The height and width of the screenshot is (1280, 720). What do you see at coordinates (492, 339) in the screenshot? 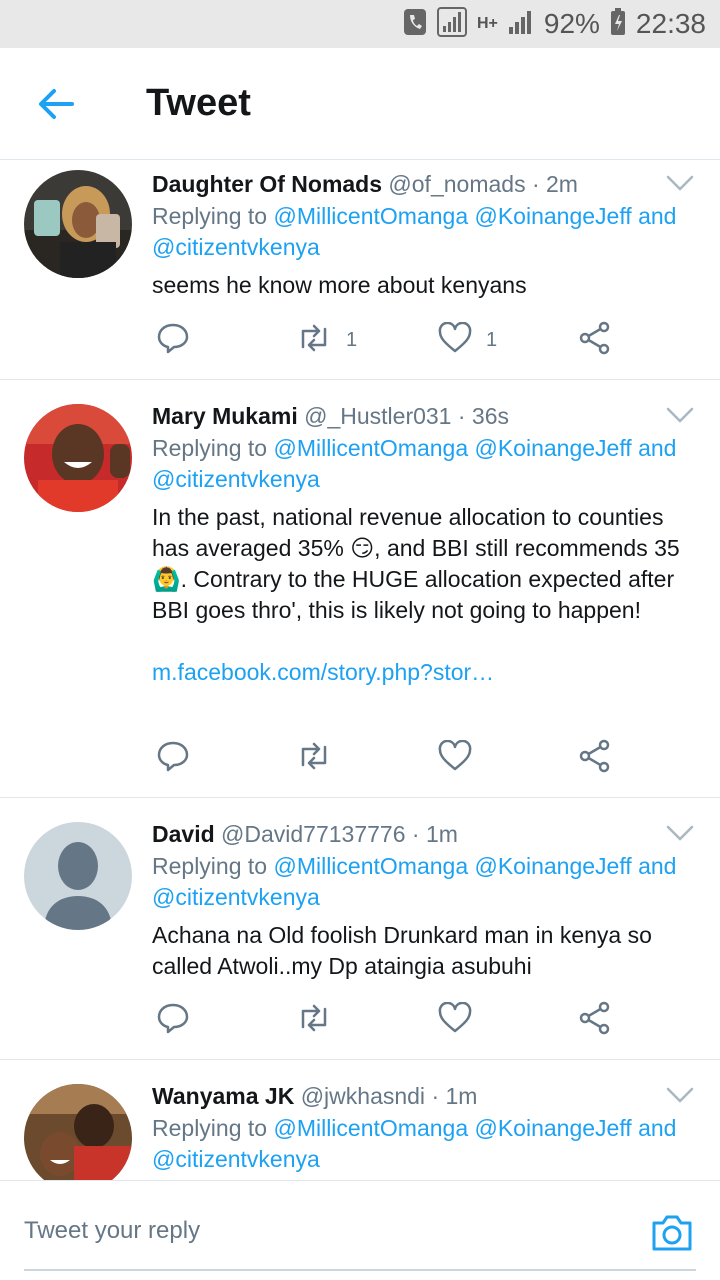
I see `like-count: 1` at bounding box center [492, 339].